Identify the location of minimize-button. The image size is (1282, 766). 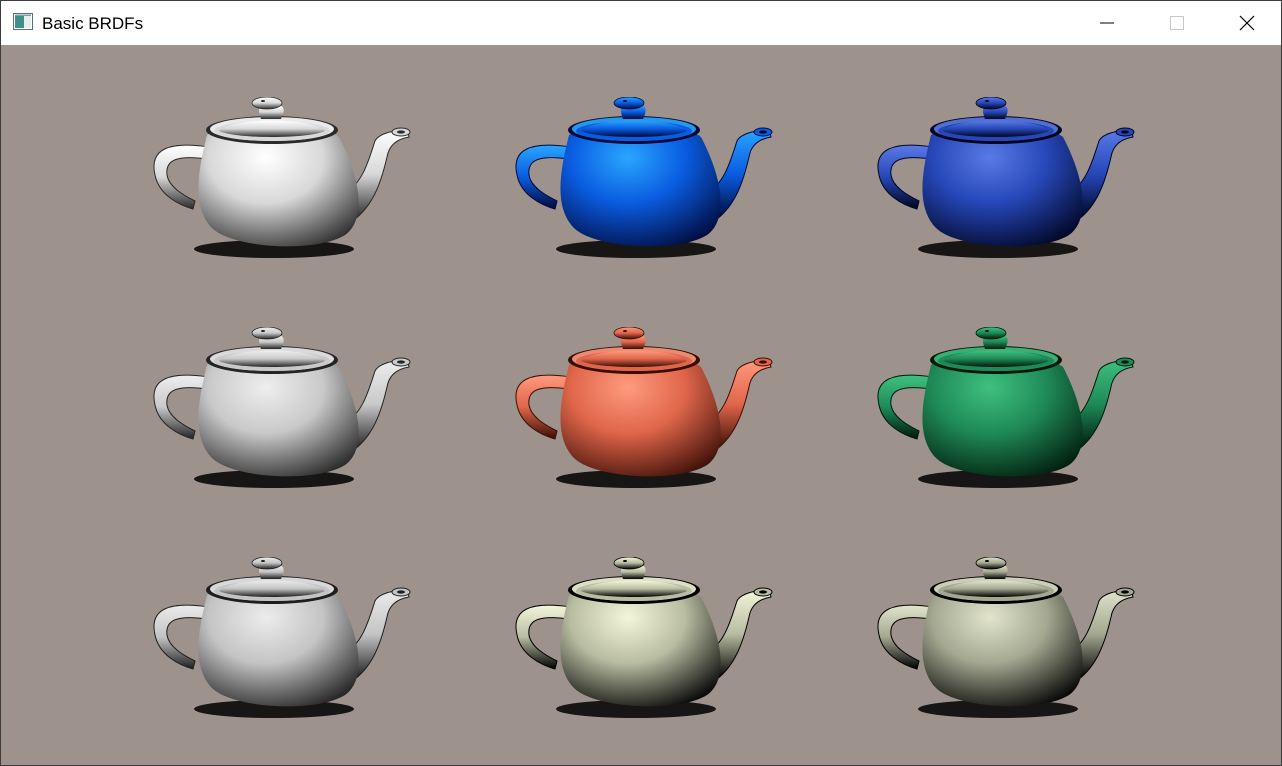
(1107, 23).